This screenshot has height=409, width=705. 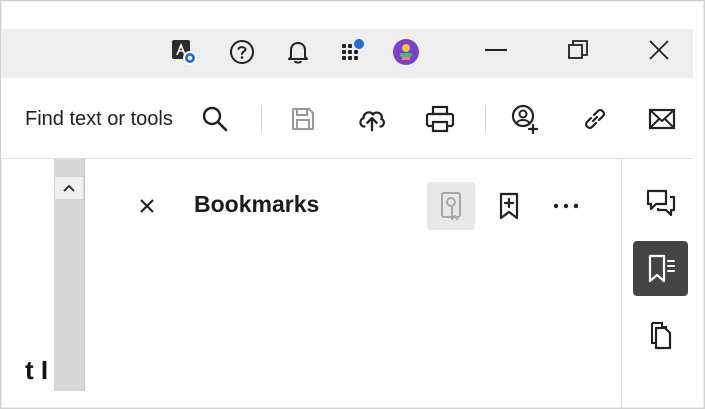 What do you see at coordinates (37, 370) in the screenshot?
I see `document-text-fragment: t I` at bounding box center [37, 370].